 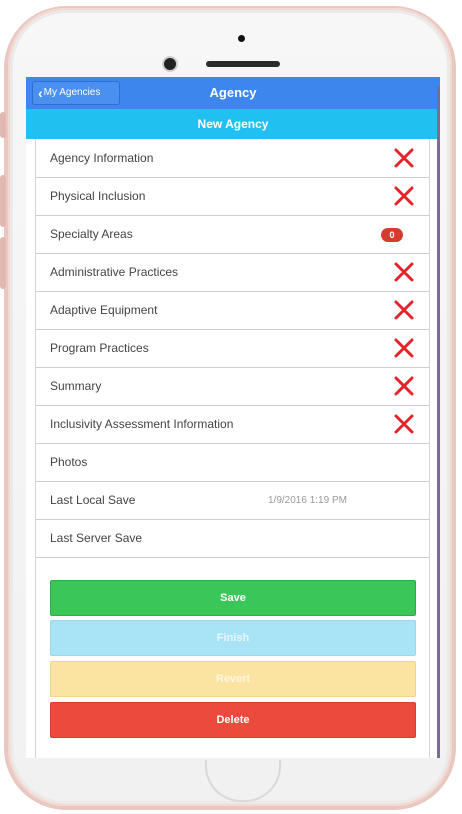 What do you see at coordinates (72, 92) in the screenshot?
I see `back-button-label: My Agencies` at bounding box center [72, 92].